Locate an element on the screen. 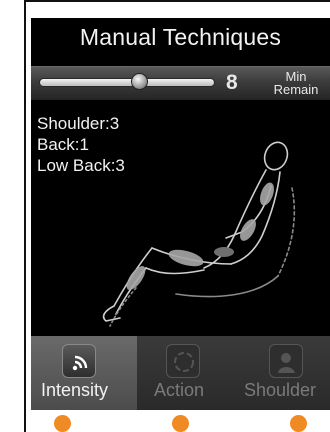 The width and height of the screenshot is (330, 432). frame-top-edge is located at coordinates (177, 1).